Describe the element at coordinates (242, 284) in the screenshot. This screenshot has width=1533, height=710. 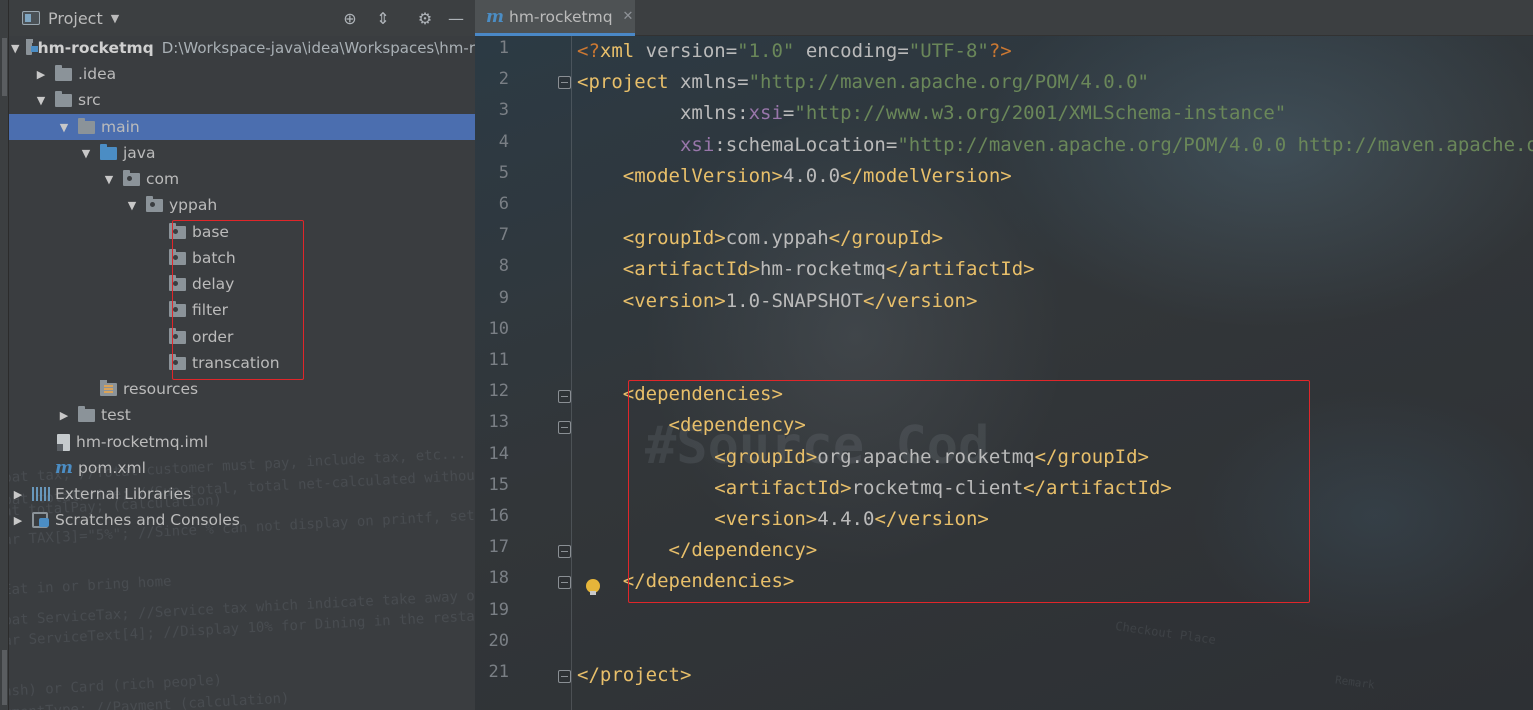
I see `tree-item-delay: delay` at that location.